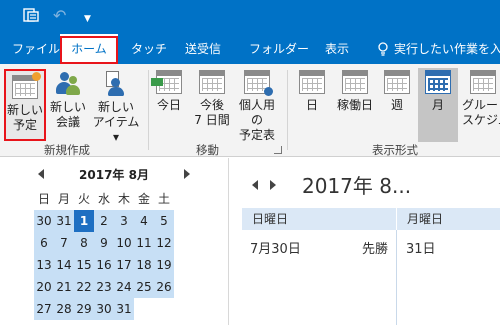  I want to click on new-meeting-button: 新しい 会議, so click(68, 100).